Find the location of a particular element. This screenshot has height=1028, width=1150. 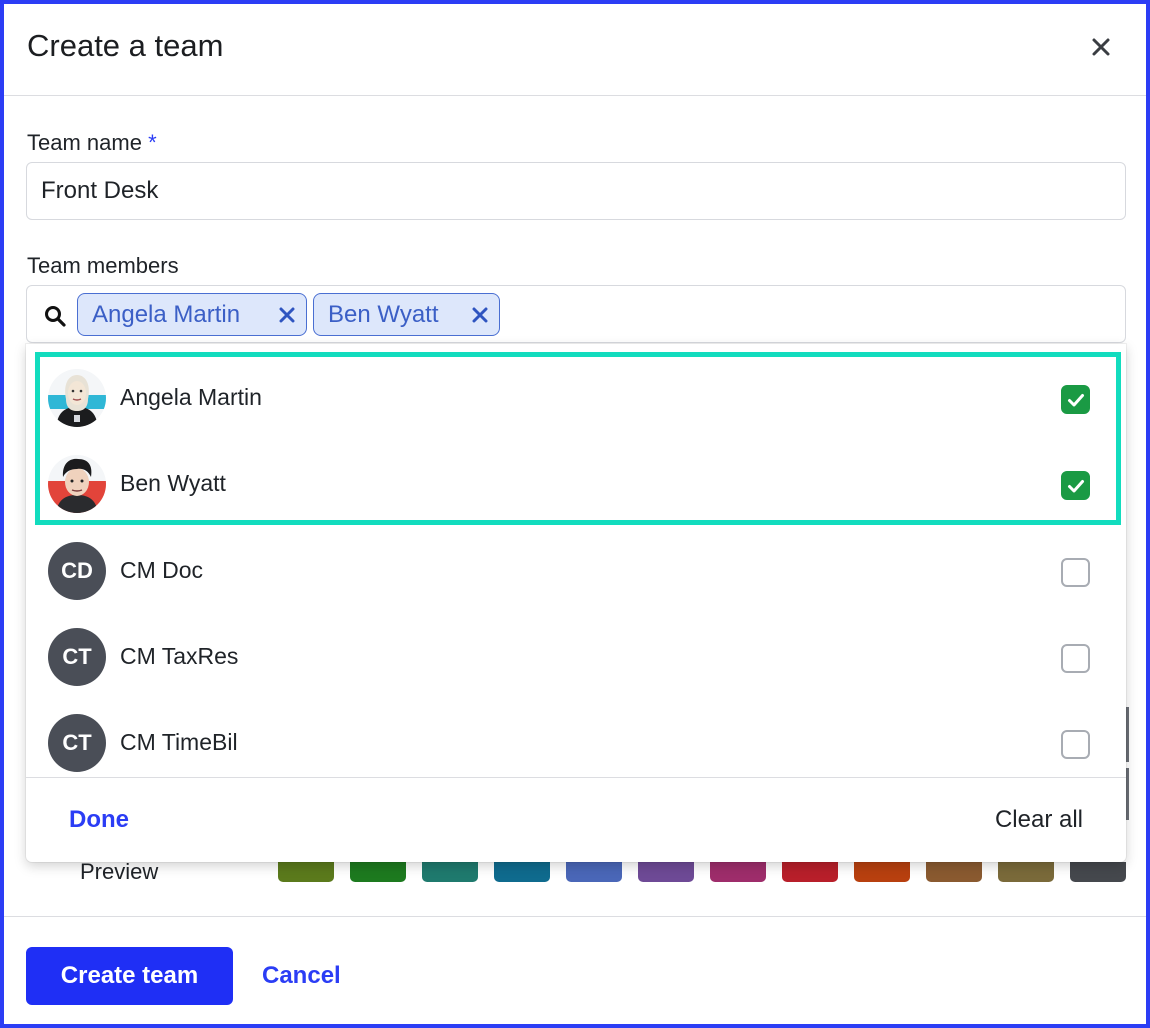

done-button: Done is located at coordinates (99, 820).